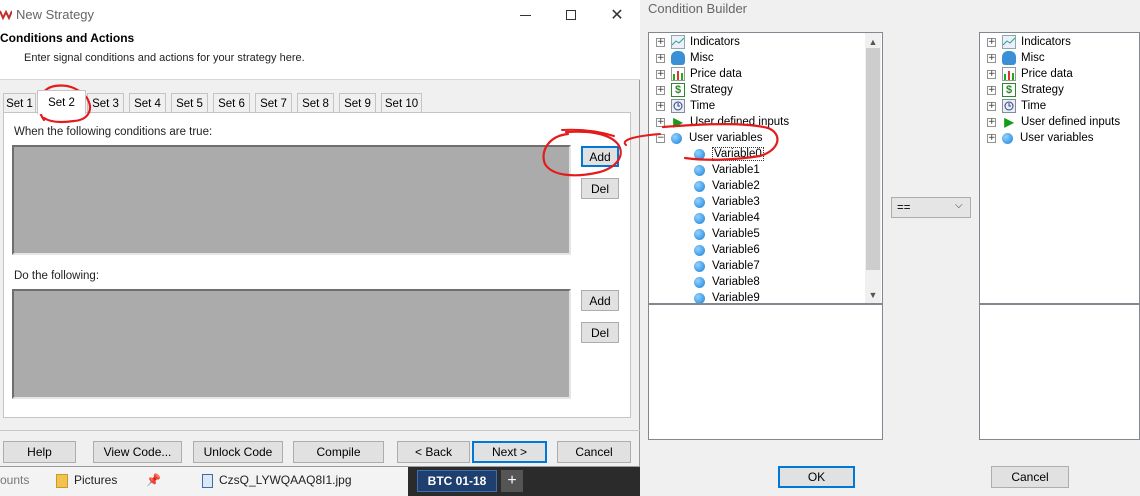  I want to click on clock-icon, so click(1009, 106).